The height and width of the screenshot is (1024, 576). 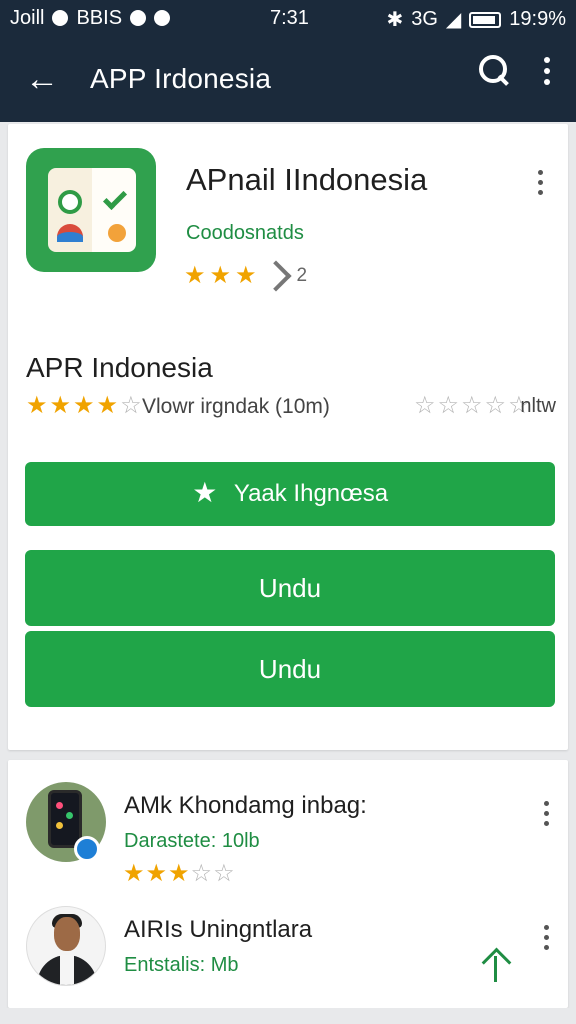 I want to click on status-left-text: Joill, so click(x=27, y=17).